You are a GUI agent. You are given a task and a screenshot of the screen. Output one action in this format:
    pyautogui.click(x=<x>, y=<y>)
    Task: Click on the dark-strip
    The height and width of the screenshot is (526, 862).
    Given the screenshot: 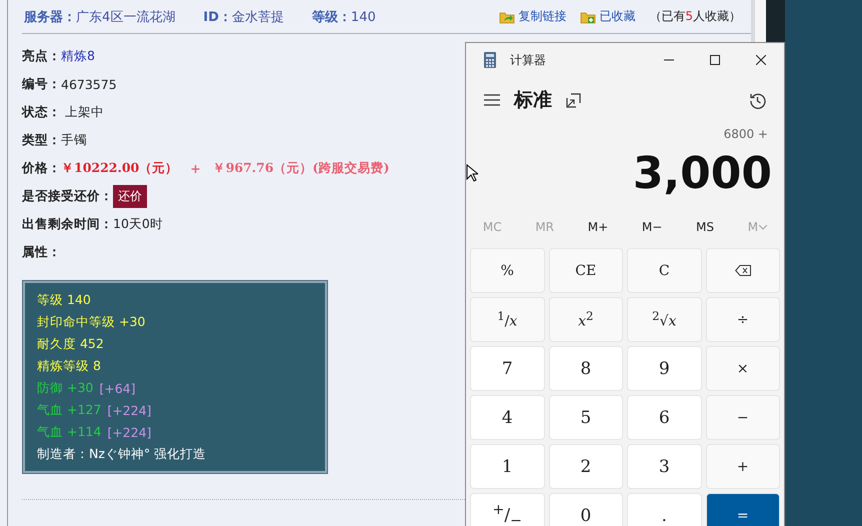 What is the action you would take?
    pyautogui.click(x=775, y=21)
    